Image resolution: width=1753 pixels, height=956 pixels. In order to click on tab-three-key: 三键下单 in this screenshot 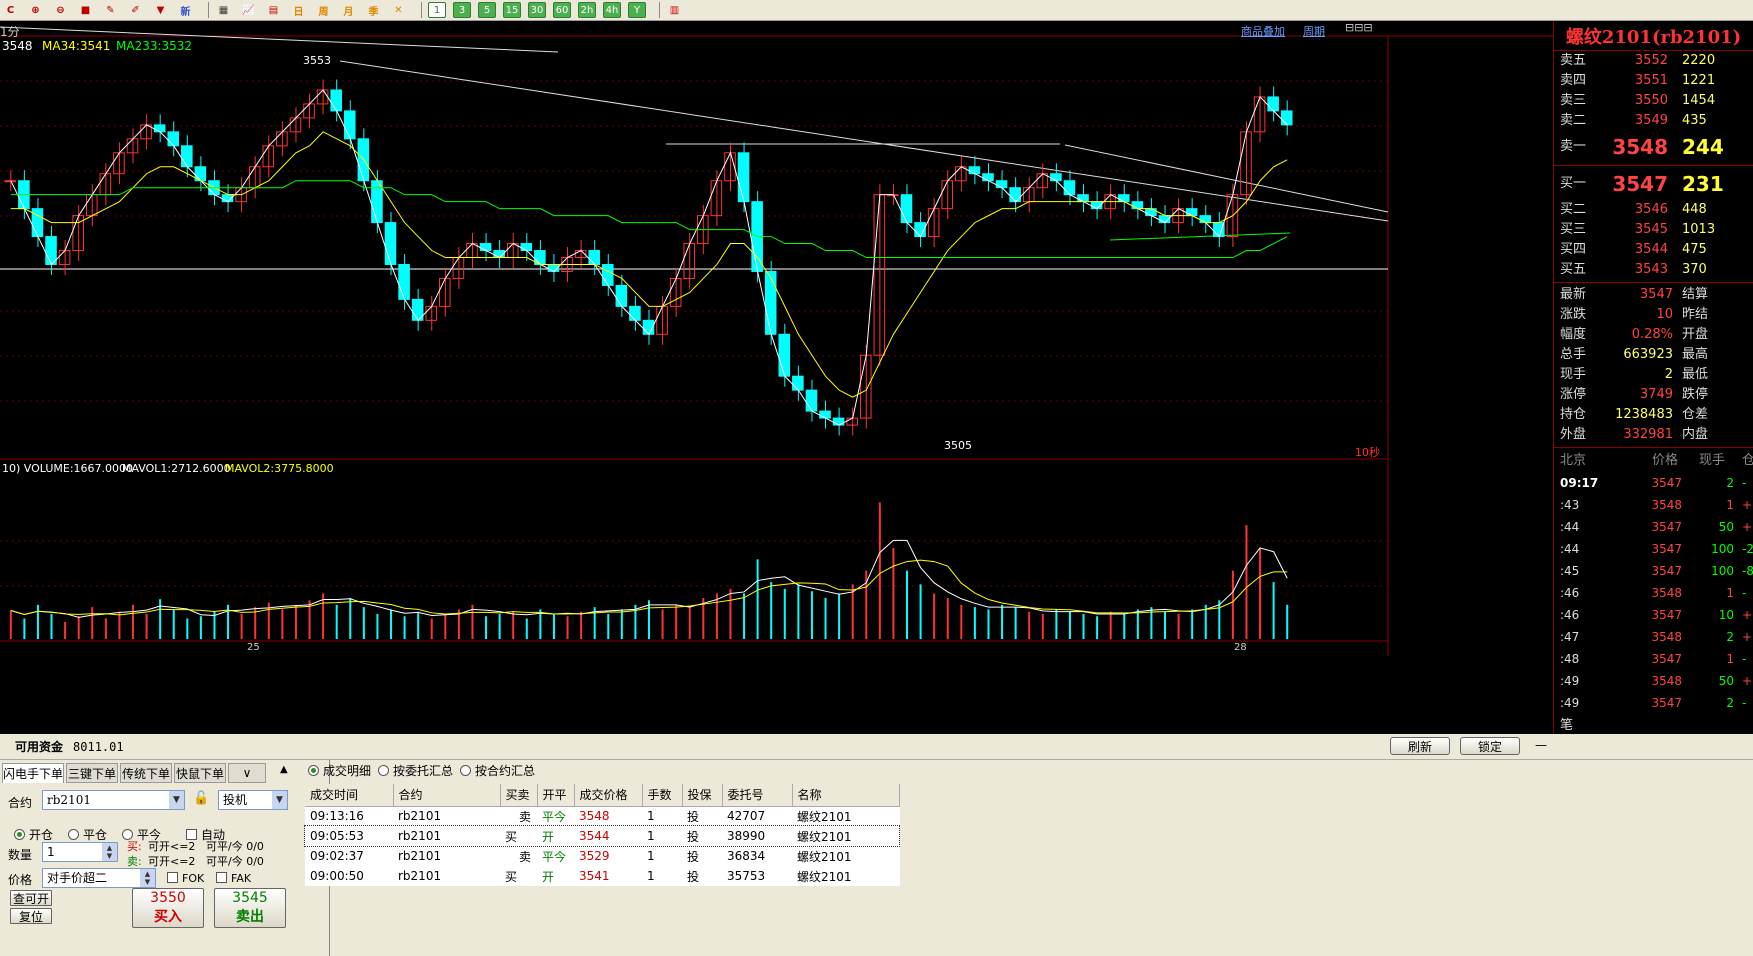, I will do `click(92, 773)`.